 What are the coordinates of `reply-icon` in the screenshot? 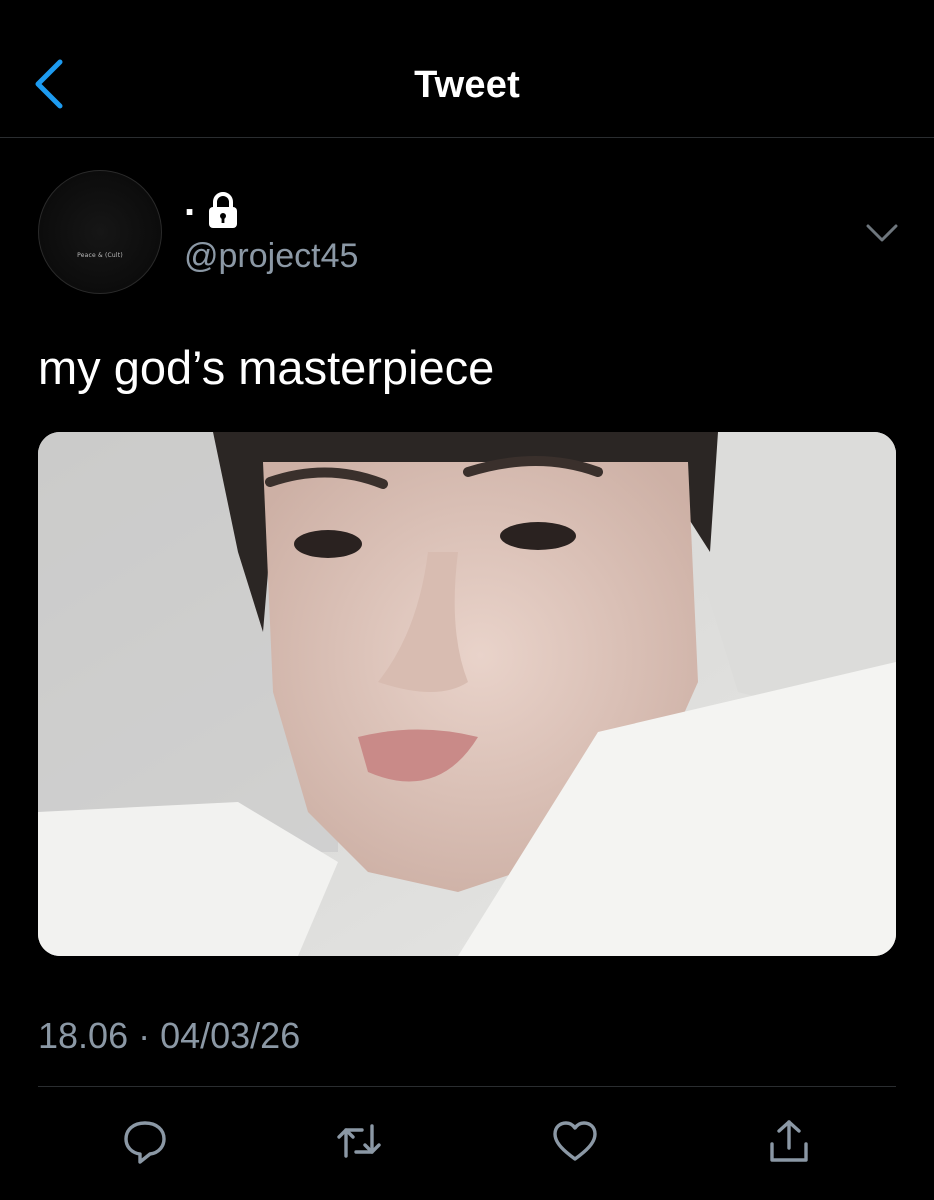 It's located at (145, 1142).